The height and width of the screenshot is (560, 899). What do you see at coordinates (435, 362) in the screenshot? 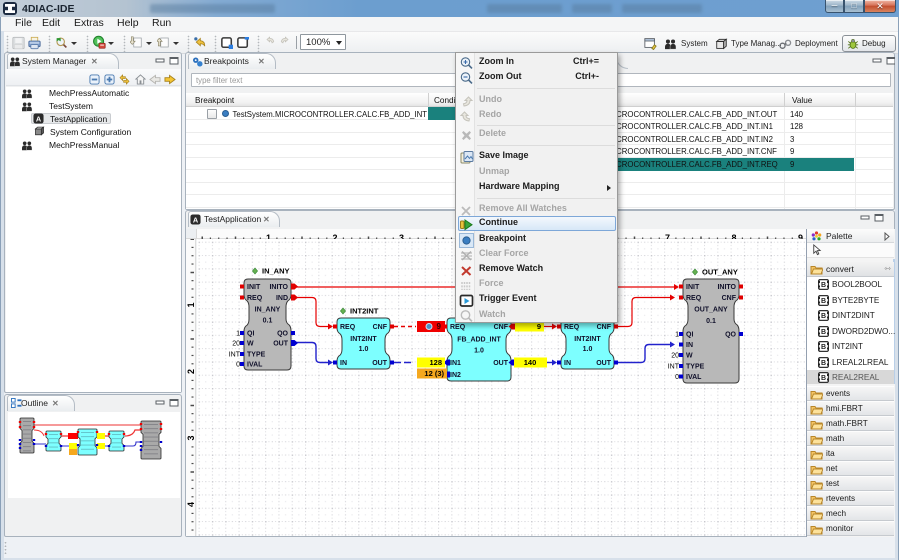
I see `svg-text: 128` at bounding box center [435, 362].